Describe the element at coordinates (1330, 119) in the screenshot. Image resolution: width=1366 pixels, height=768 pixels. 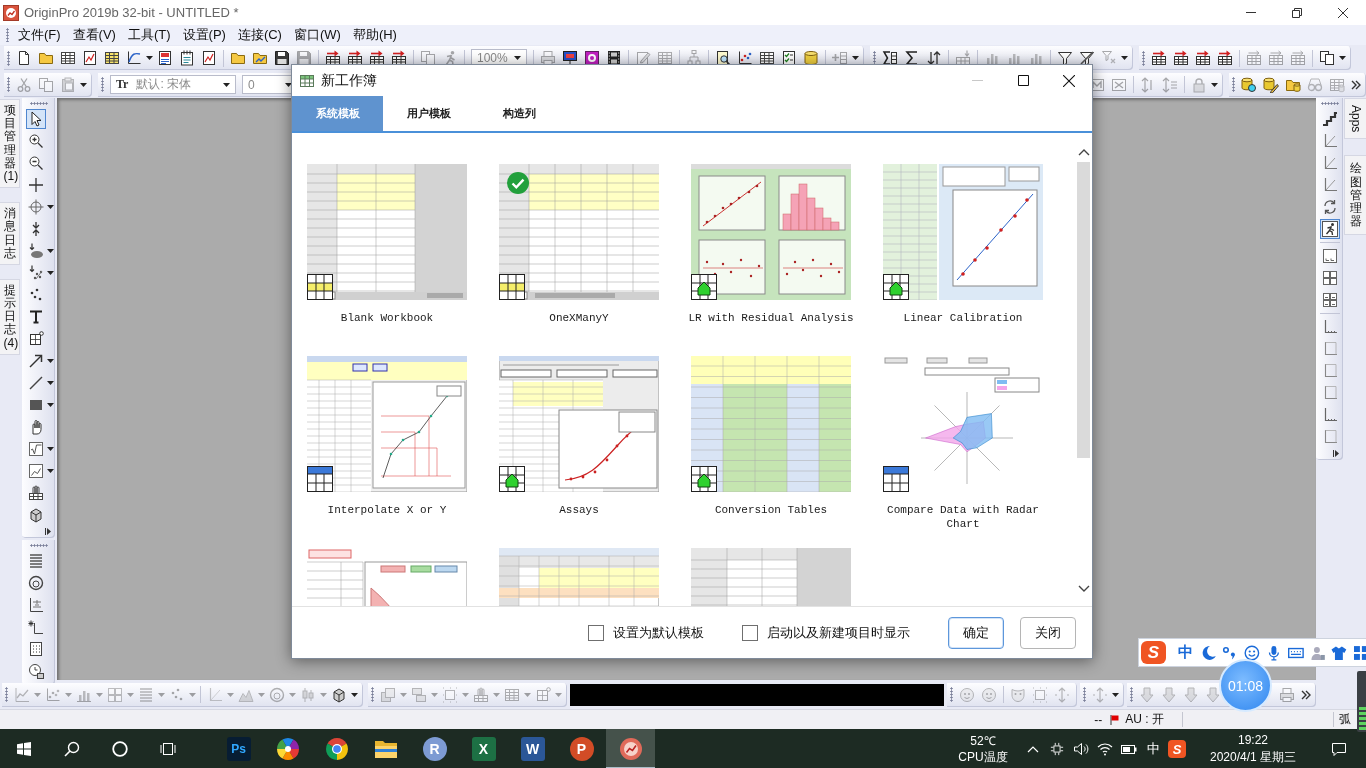
I see `steps-icon` at that location.